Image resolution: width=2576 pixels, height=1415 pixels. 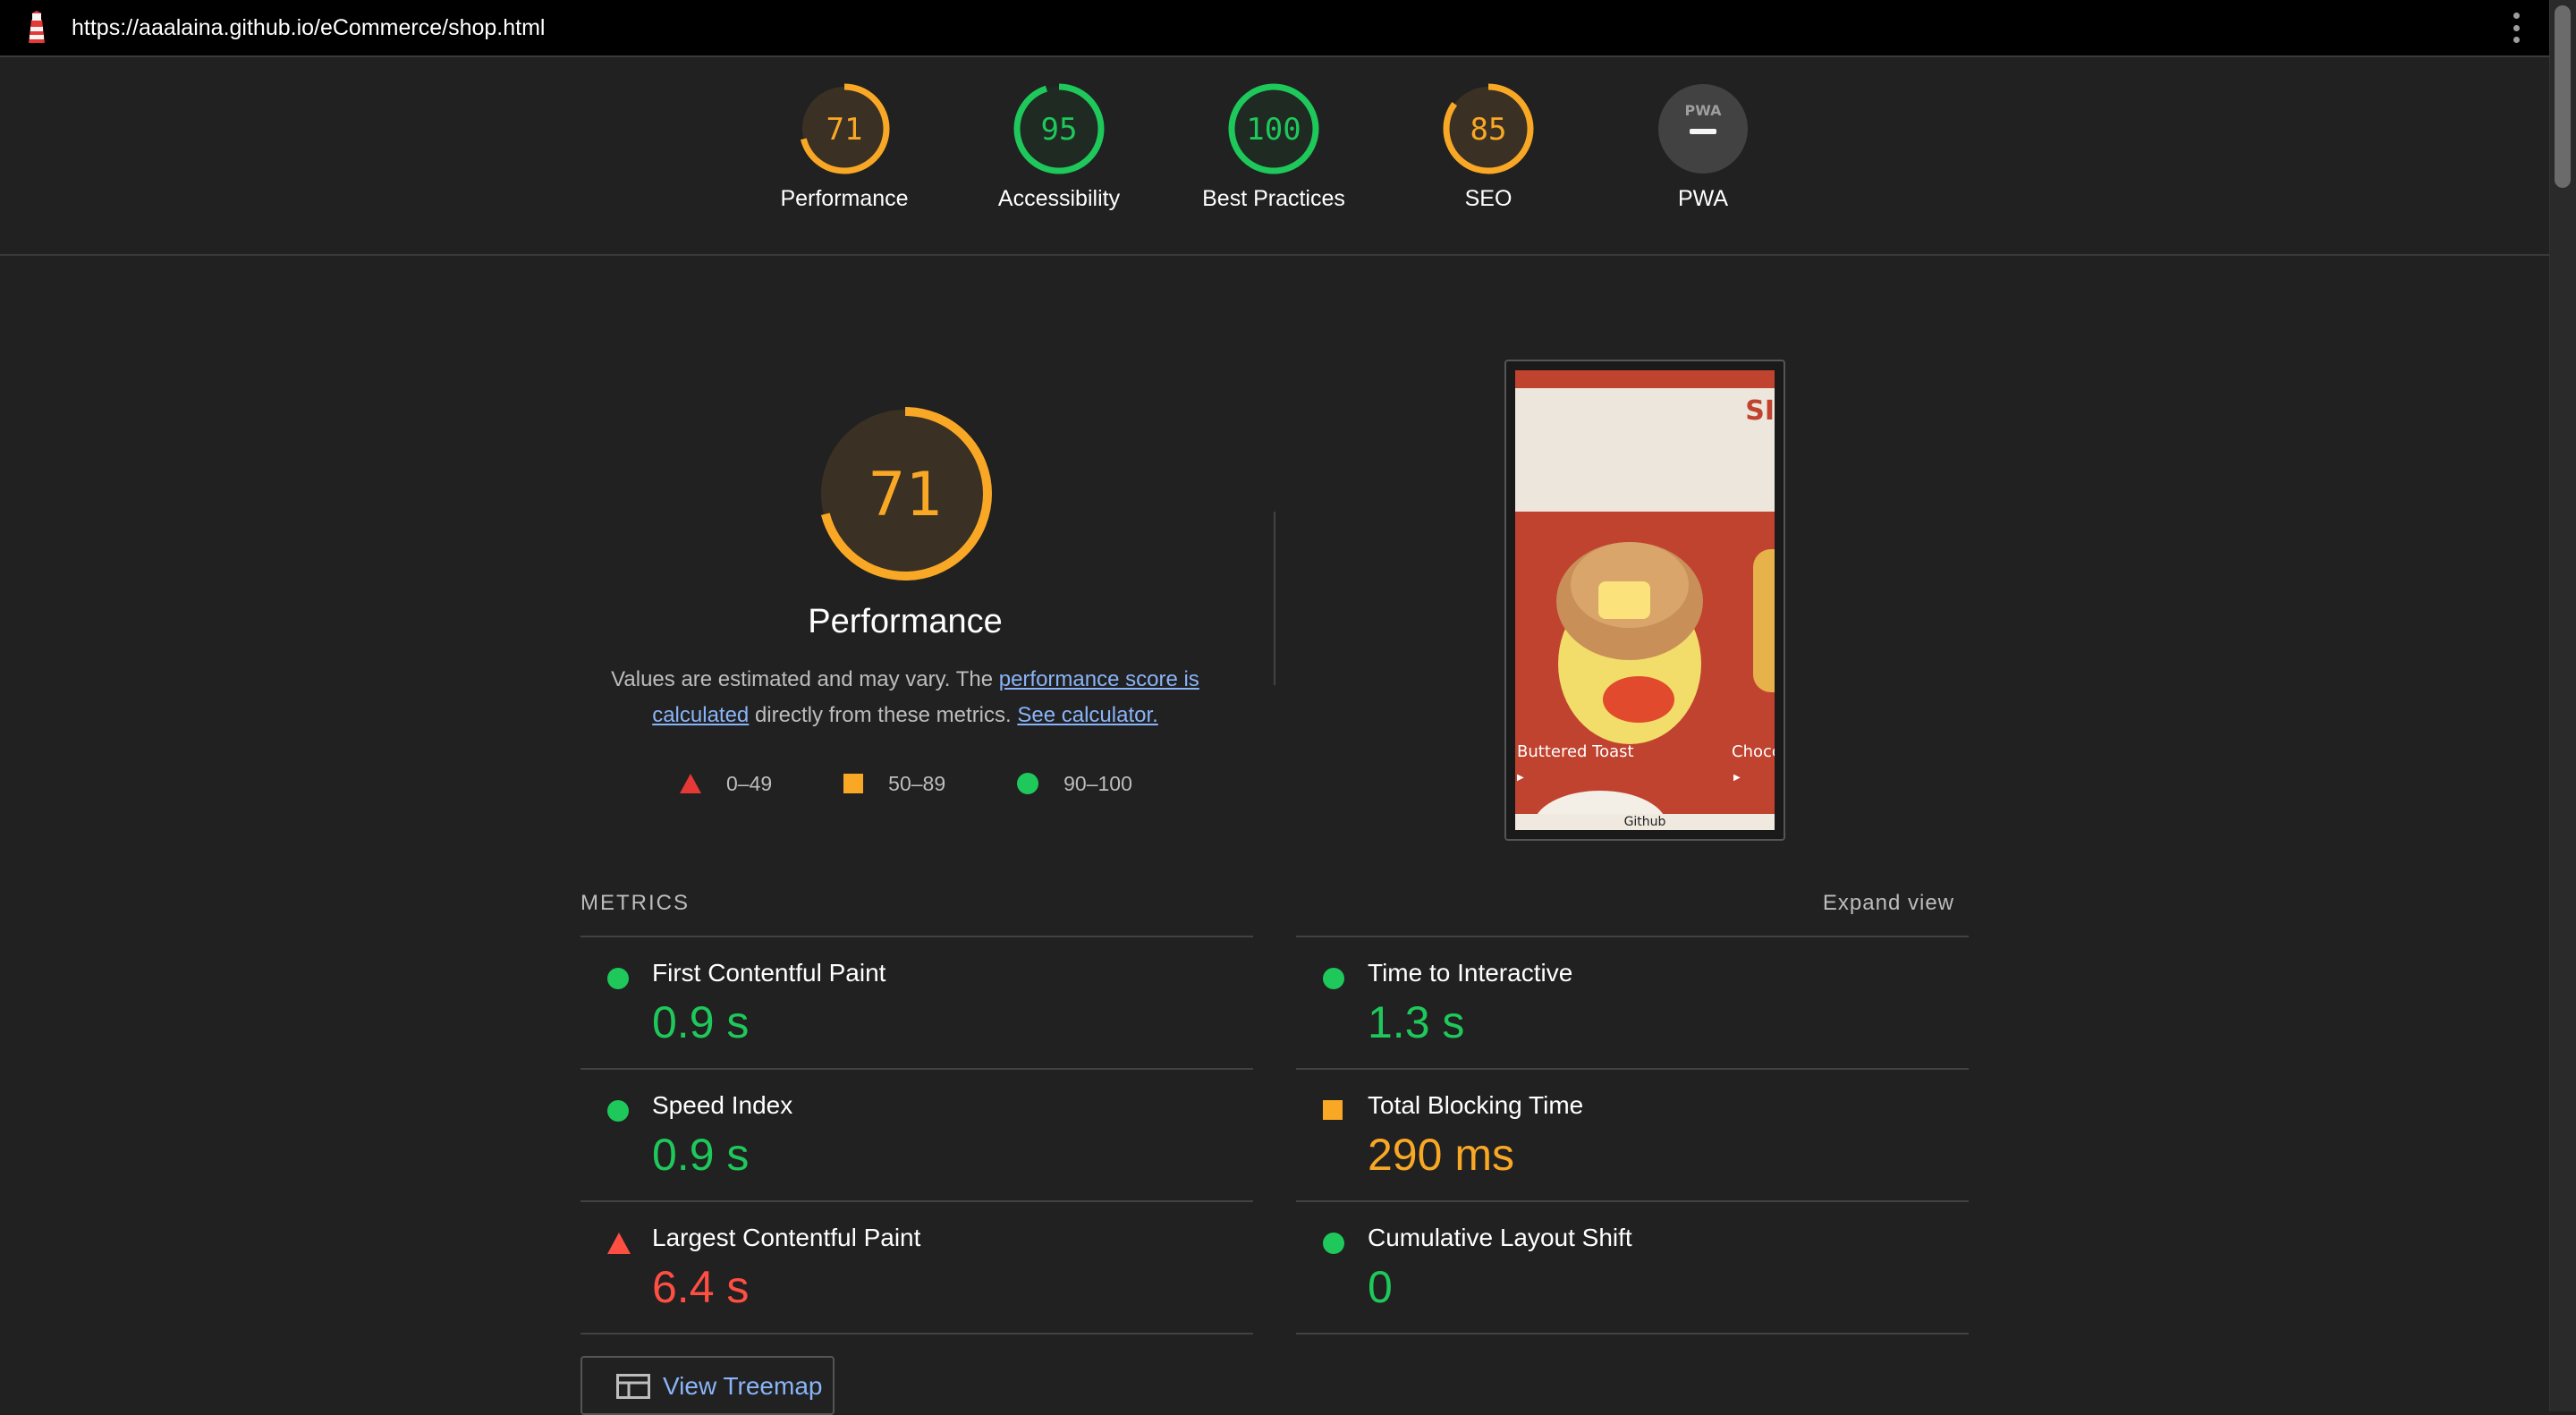 I want to click on svg-text: 85, so click(x=1488, y=130).